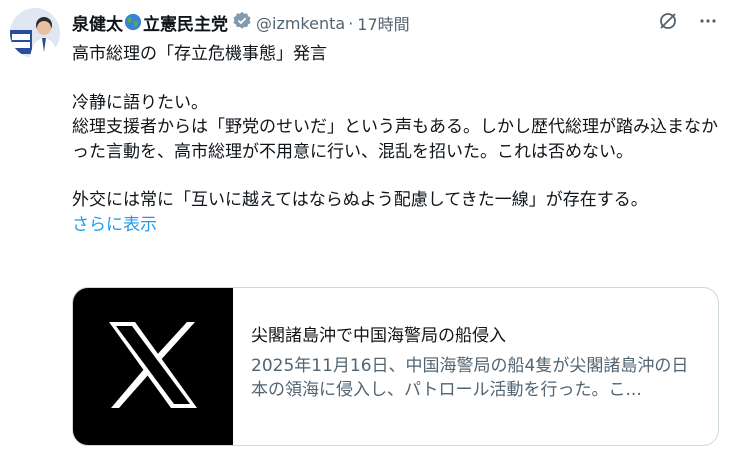 The width and height of the screenshot is (735, 457). What do you see at coordinates (383, 23) in the screenshot?
I see `timestamp: 17時間` at bounding box center [383, 23].